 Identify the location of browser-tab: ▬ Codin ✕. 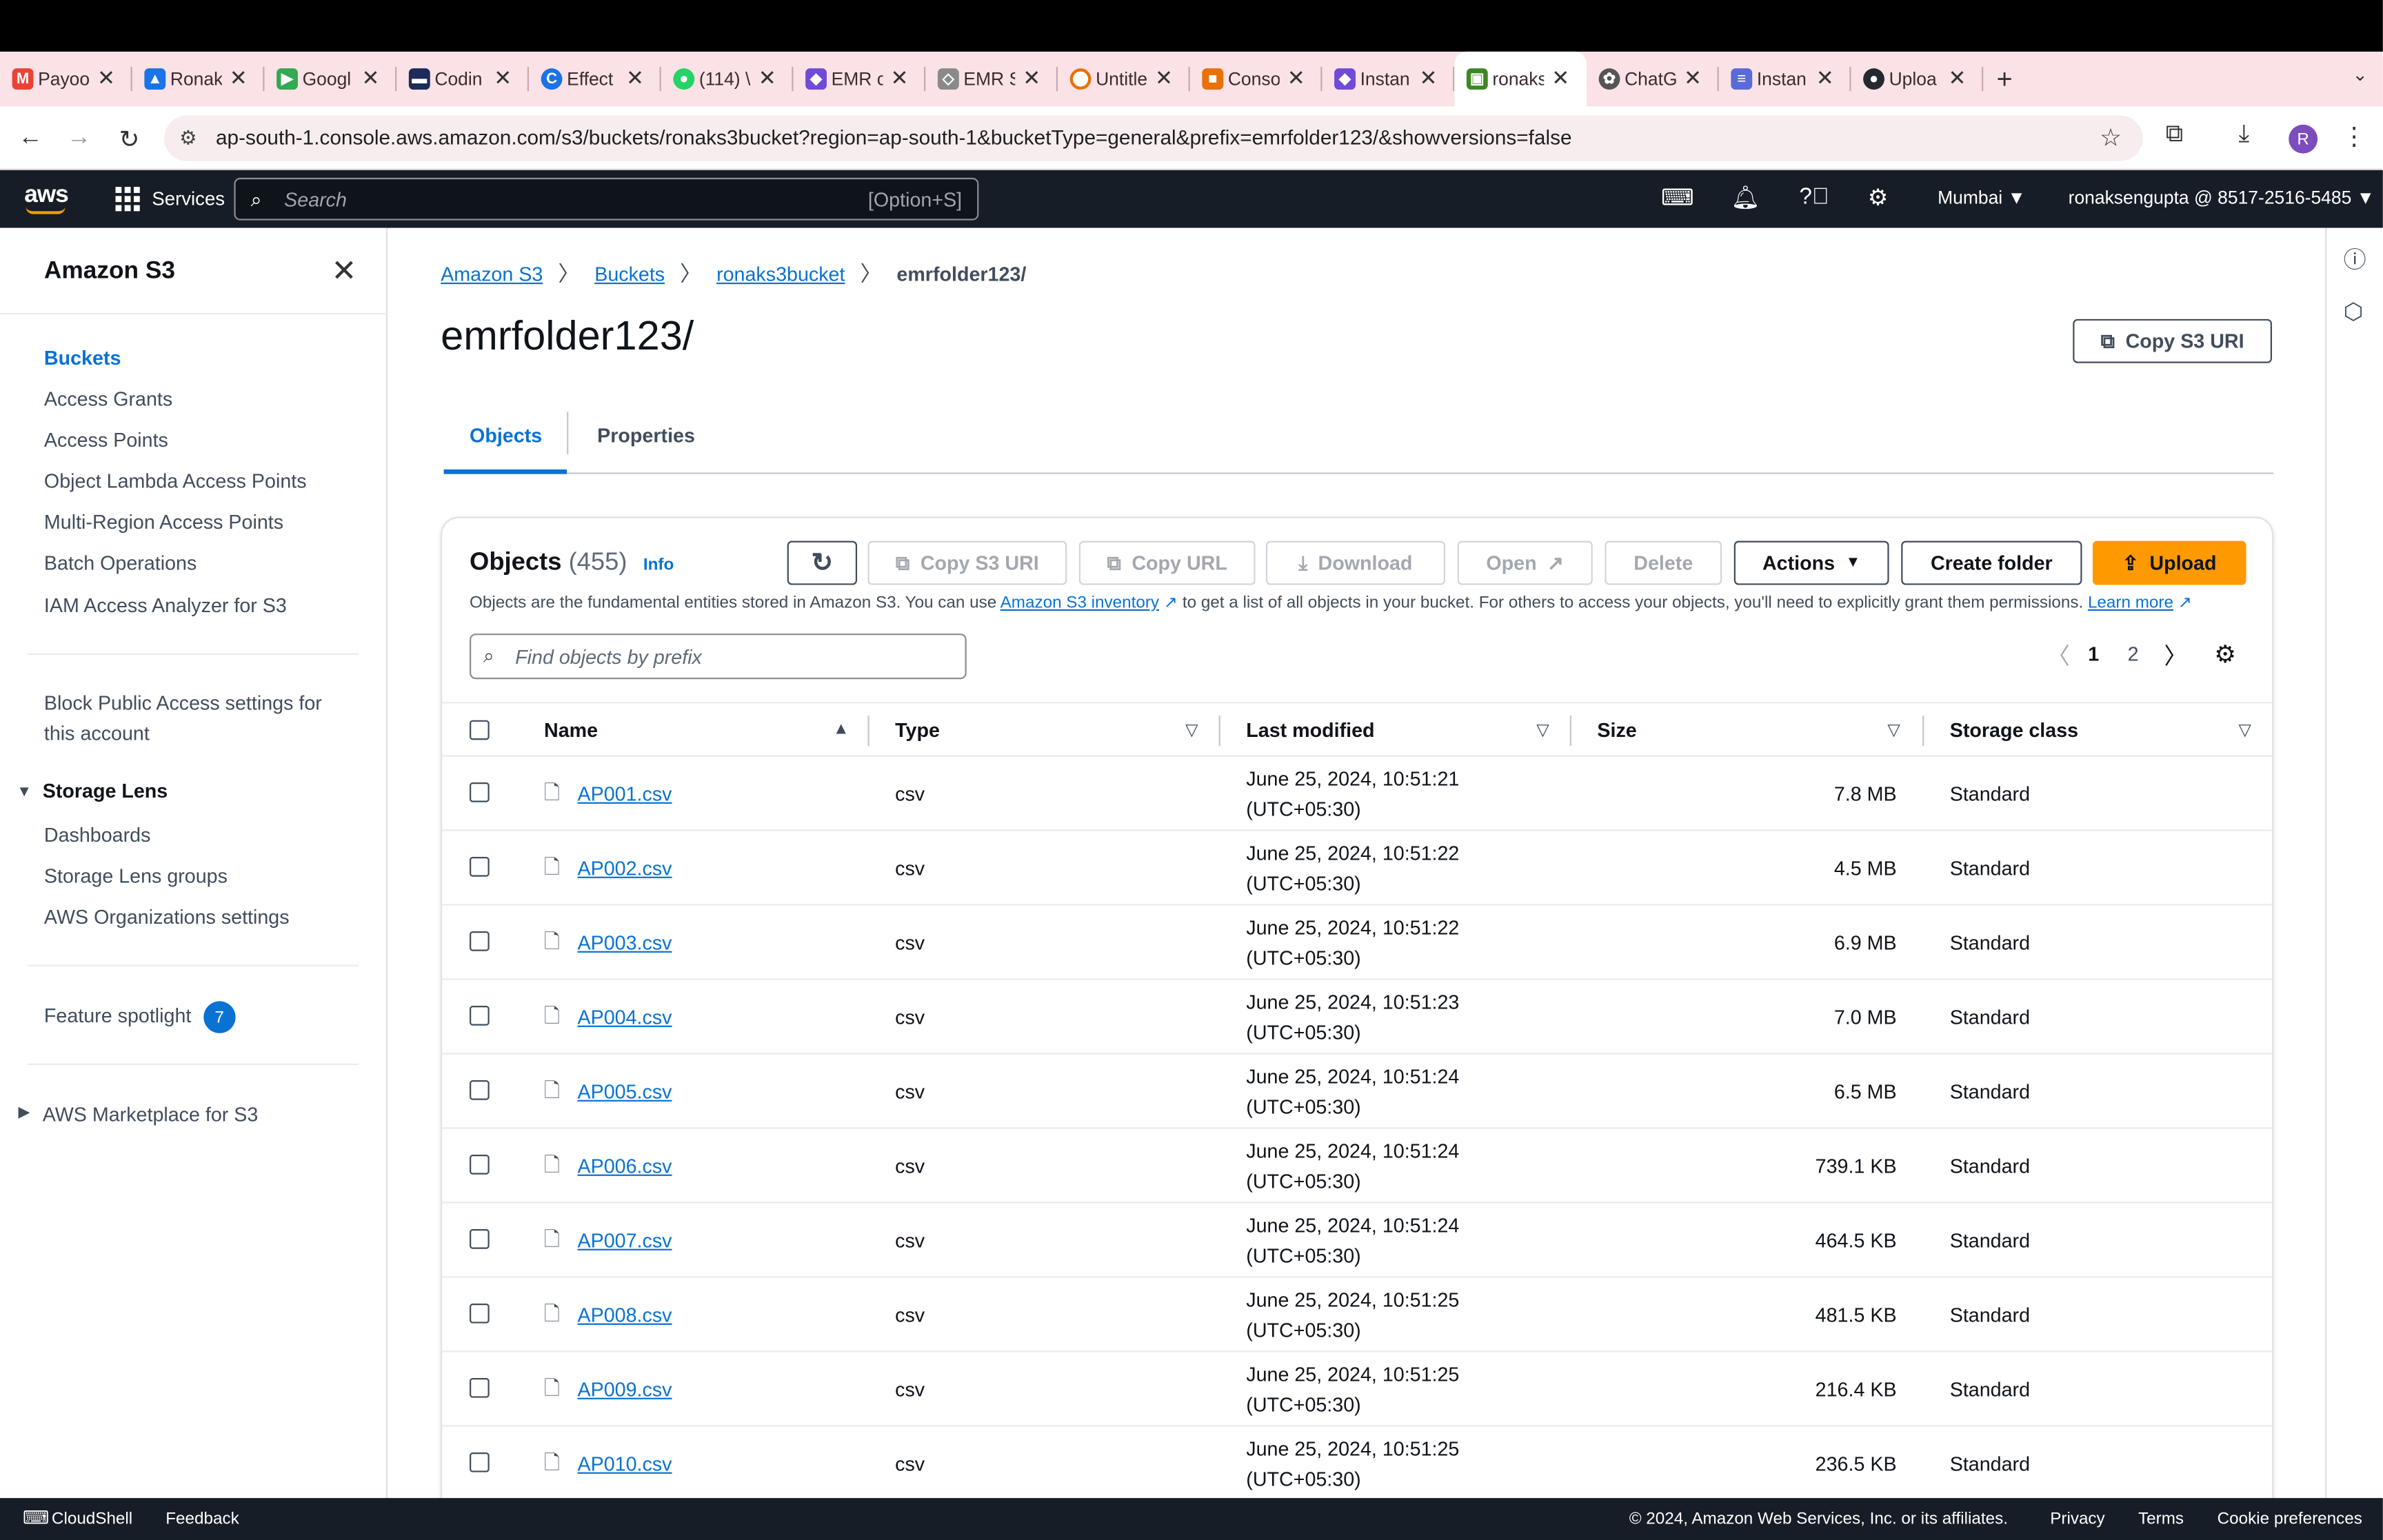
(462, 79).